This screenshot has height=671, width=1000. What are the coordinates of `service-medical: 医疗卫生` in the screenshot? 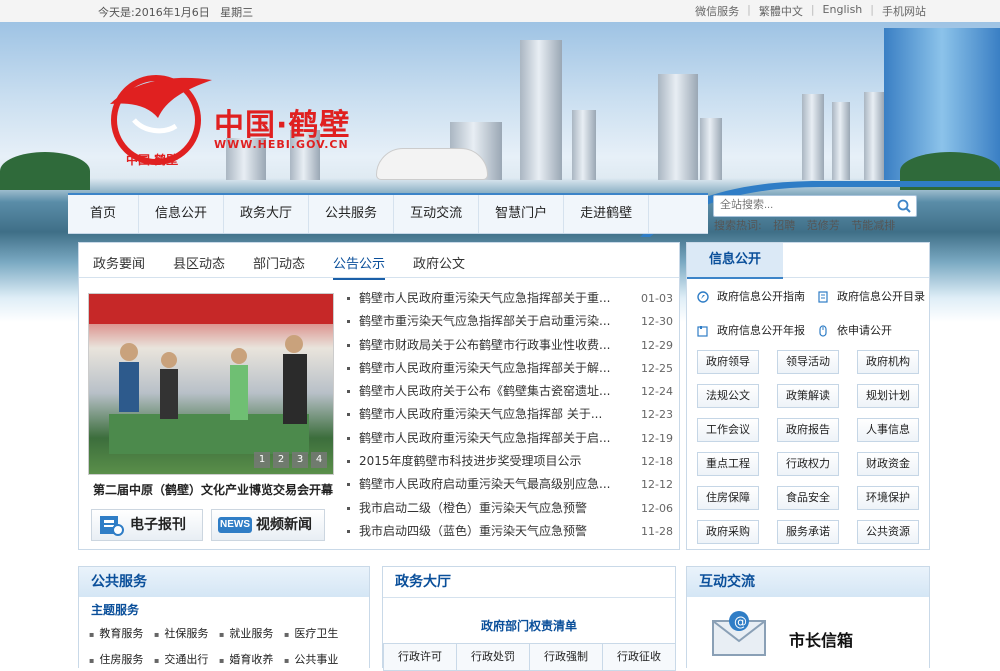 It's located at (311, 633).